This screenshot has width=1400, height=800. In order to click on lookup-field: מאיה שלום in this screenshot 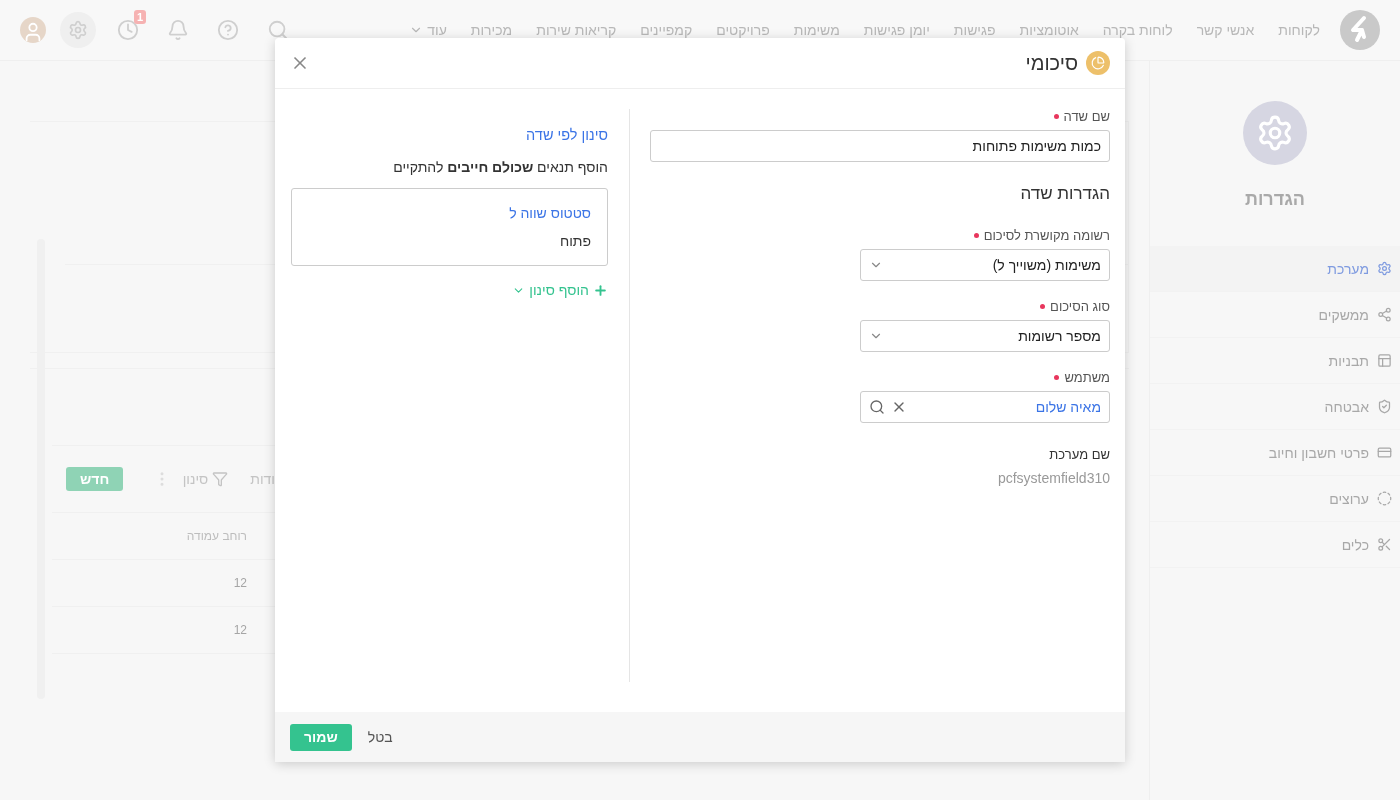, I will do `click(985, 407)`.